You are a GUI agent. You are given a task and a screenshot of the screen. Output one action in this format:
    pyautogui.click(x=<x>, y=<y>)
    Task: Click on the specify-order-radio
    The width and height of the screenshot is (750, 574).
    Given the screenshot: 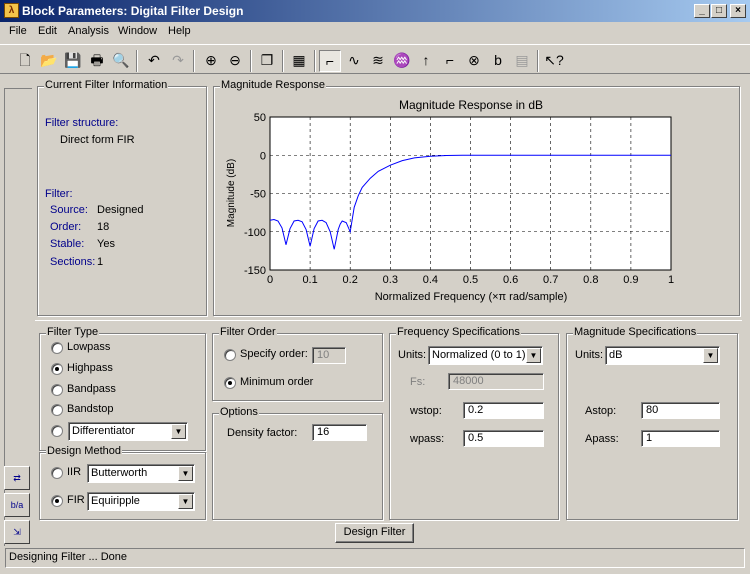 What is the action you would take?
    pyautogui.click(x=230, y=355)
    